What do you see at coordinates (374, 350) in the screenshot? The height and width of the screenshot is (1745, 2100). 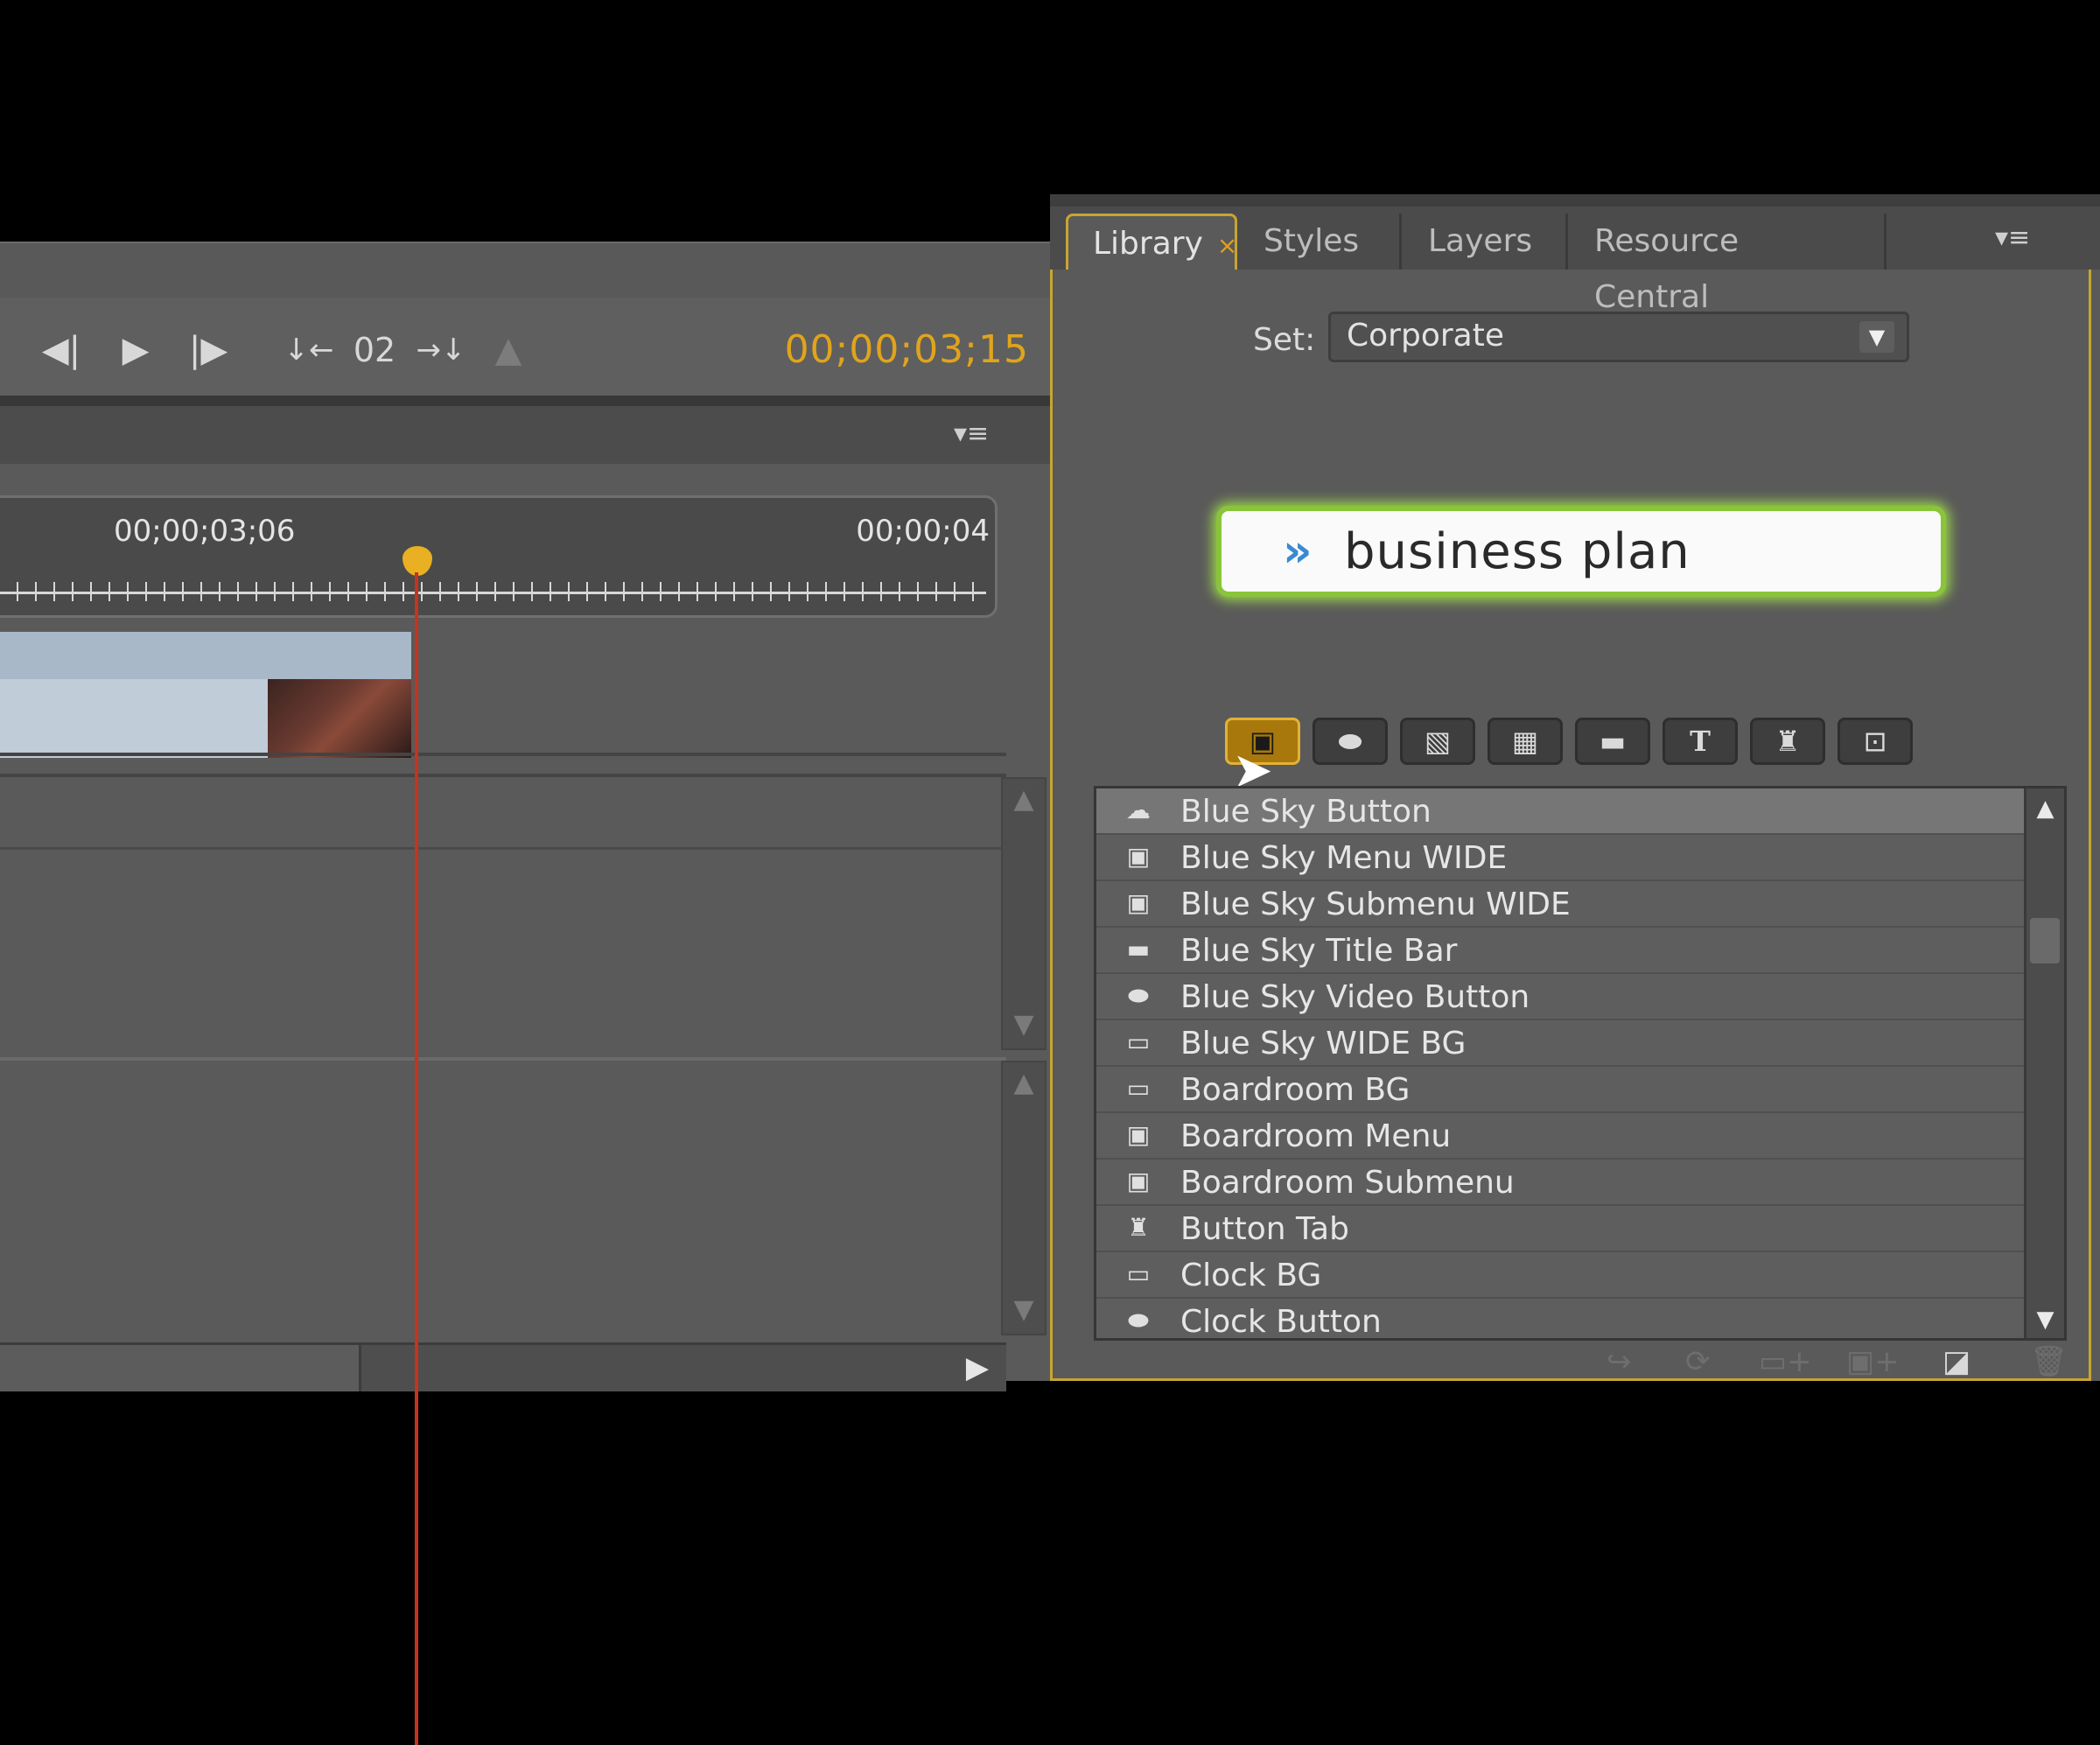 I see `frame-count-field: 02` at bounding box center [374, 350].